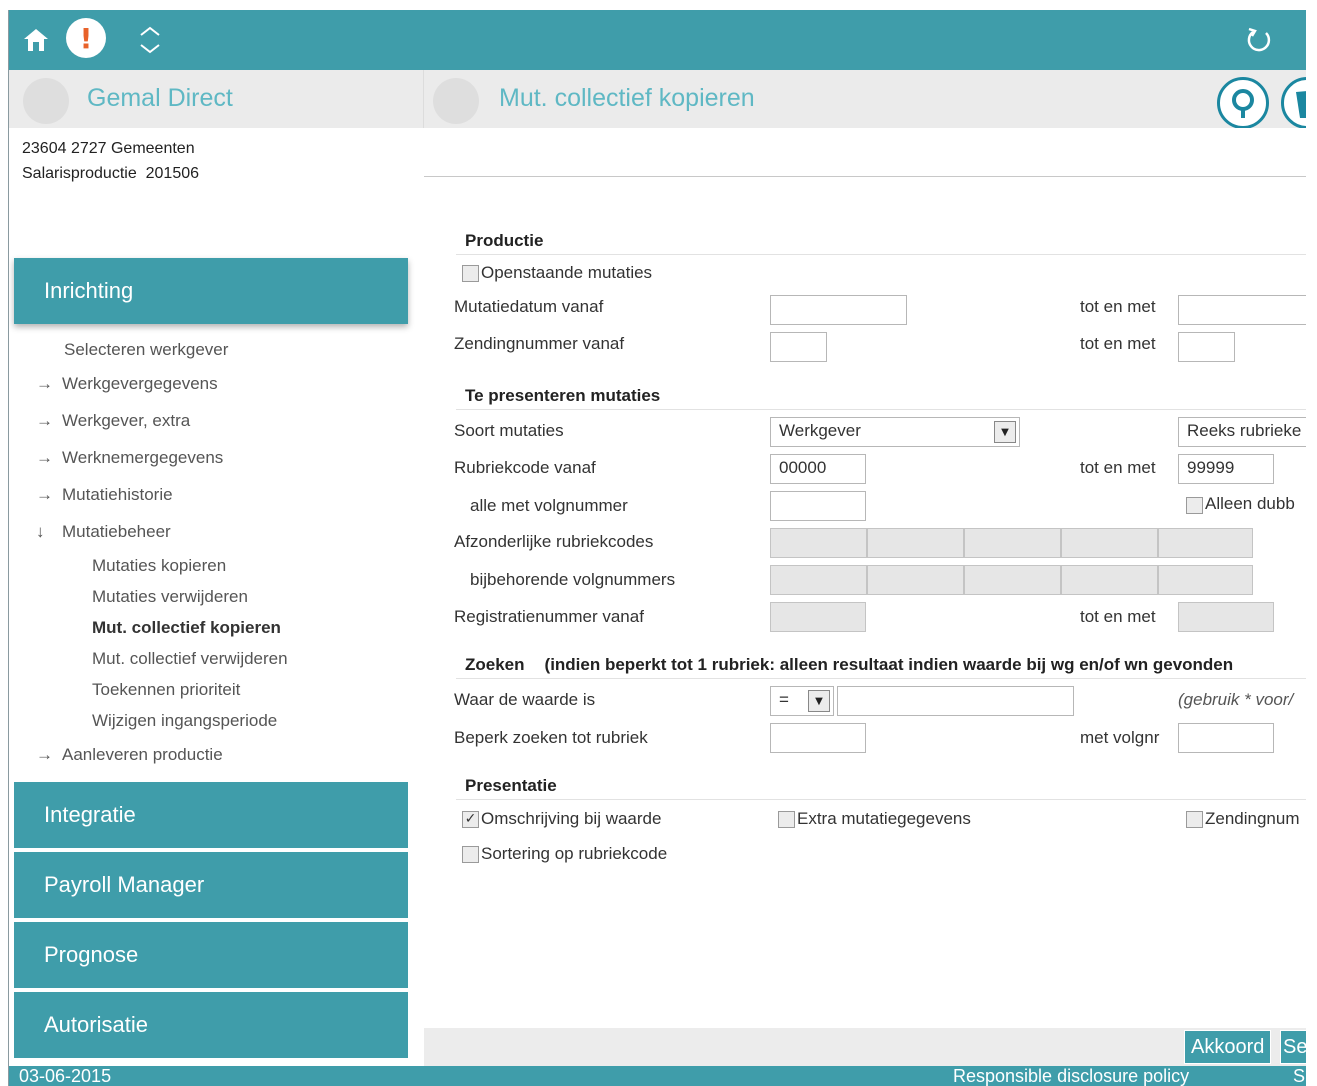  What do you see at coordinates (884, 818) in the screenshot?
I see `extra-mutatiegegevens-label: Extra mutatiegegevens` at bounding box center [884, 818].